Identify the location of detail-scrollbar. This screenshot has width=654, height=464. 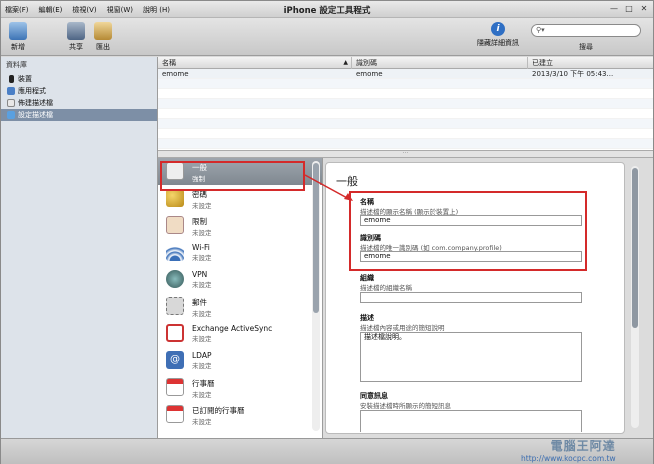
(635, 297).